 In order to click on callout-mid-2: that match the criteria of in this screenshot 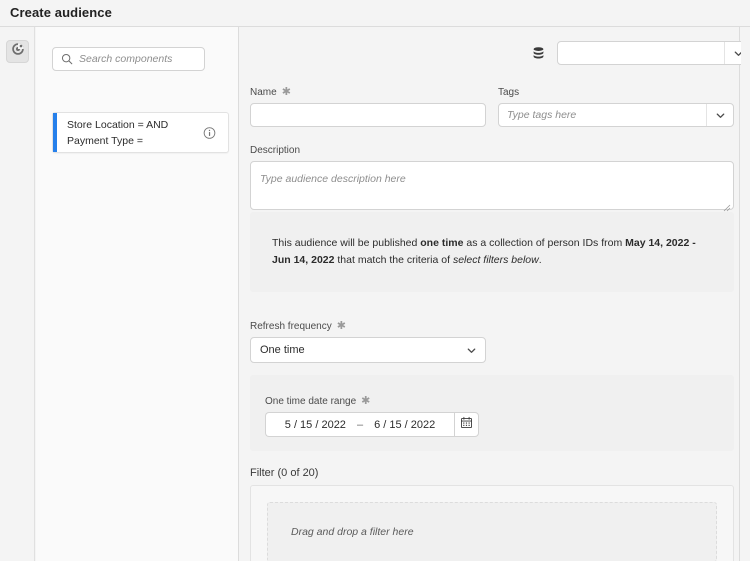, I will do `click(393, 260)`.